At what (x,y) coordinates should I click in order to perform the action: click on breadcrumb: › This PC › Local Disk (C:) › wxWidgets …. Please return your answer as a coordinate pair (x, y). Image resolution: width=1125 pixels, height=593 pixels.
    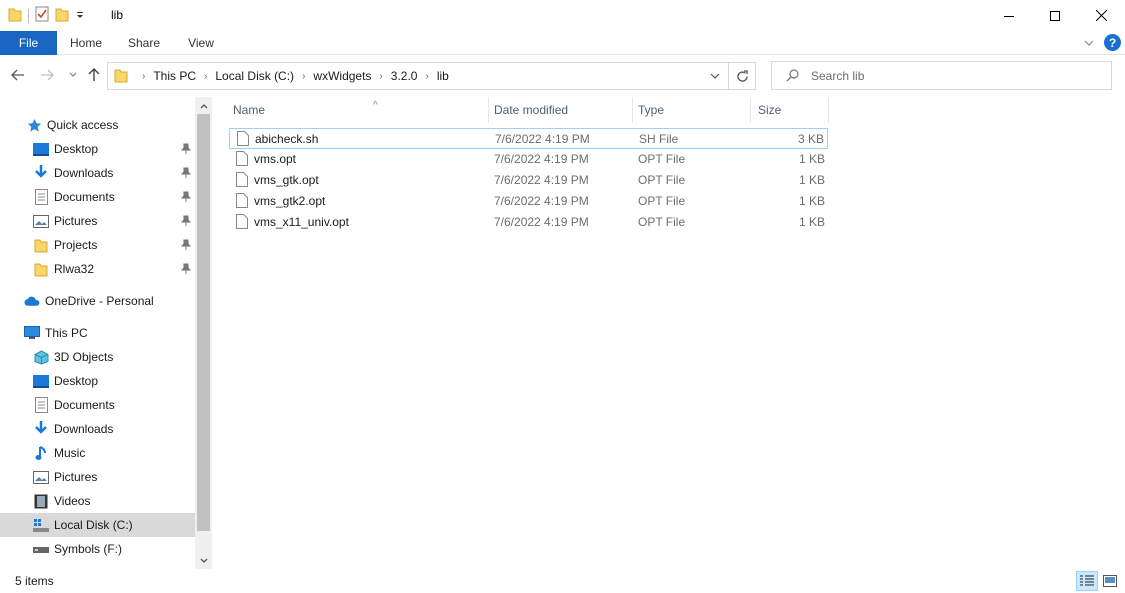
    Looking at the image, I should click on (281, 76).